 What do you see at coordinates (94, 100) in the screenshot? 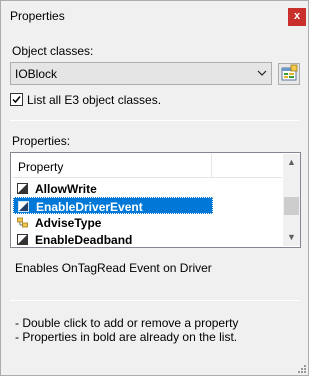
I see `list-all-classes-label: List all E3 object classes.` at bounding box center [94, 100].